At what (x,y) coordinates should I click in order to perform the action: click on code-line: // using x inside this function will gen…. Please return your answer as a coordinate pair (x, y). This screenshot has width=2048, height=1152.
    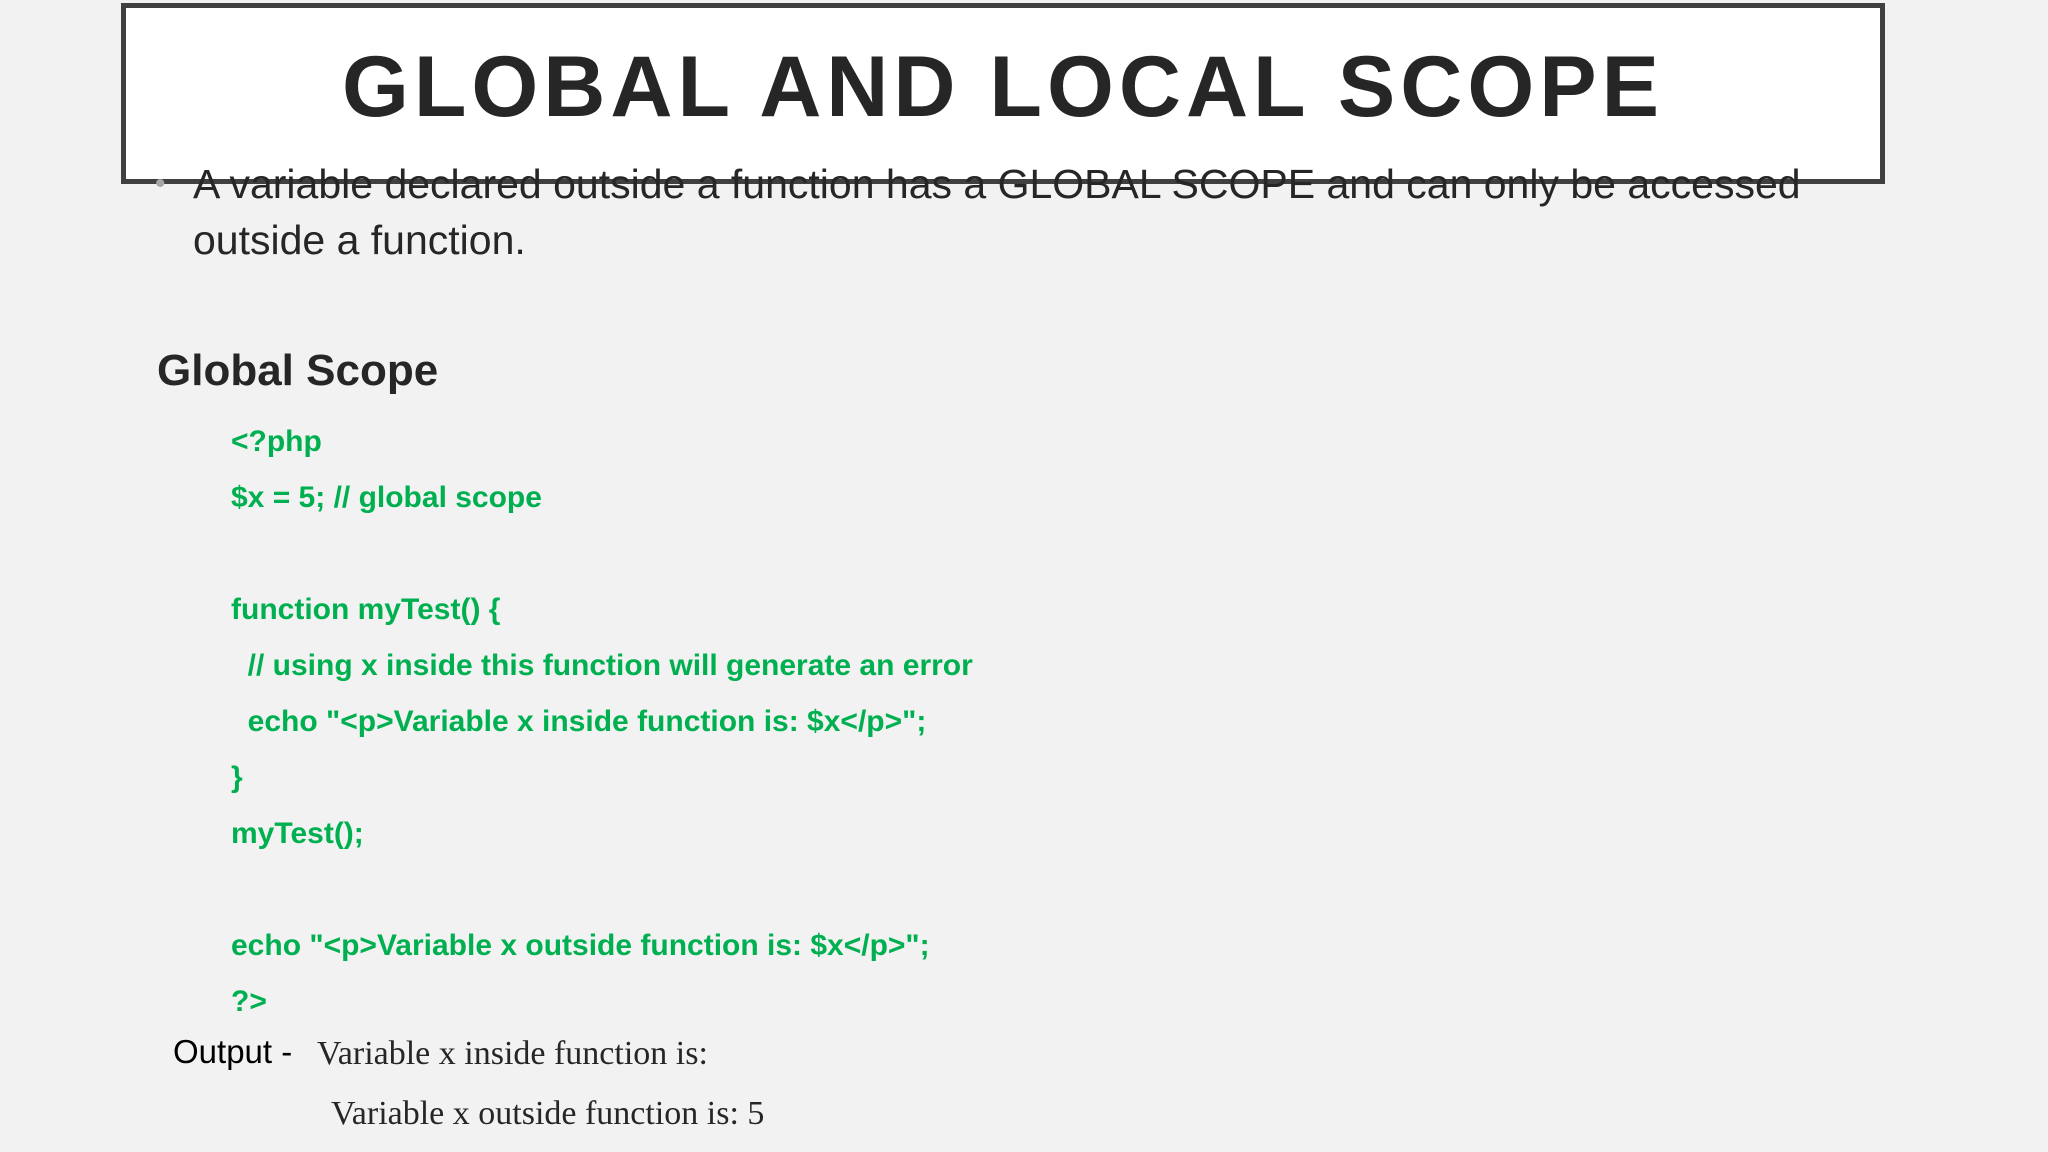
    Looking at the image, I should click on (602, 665).